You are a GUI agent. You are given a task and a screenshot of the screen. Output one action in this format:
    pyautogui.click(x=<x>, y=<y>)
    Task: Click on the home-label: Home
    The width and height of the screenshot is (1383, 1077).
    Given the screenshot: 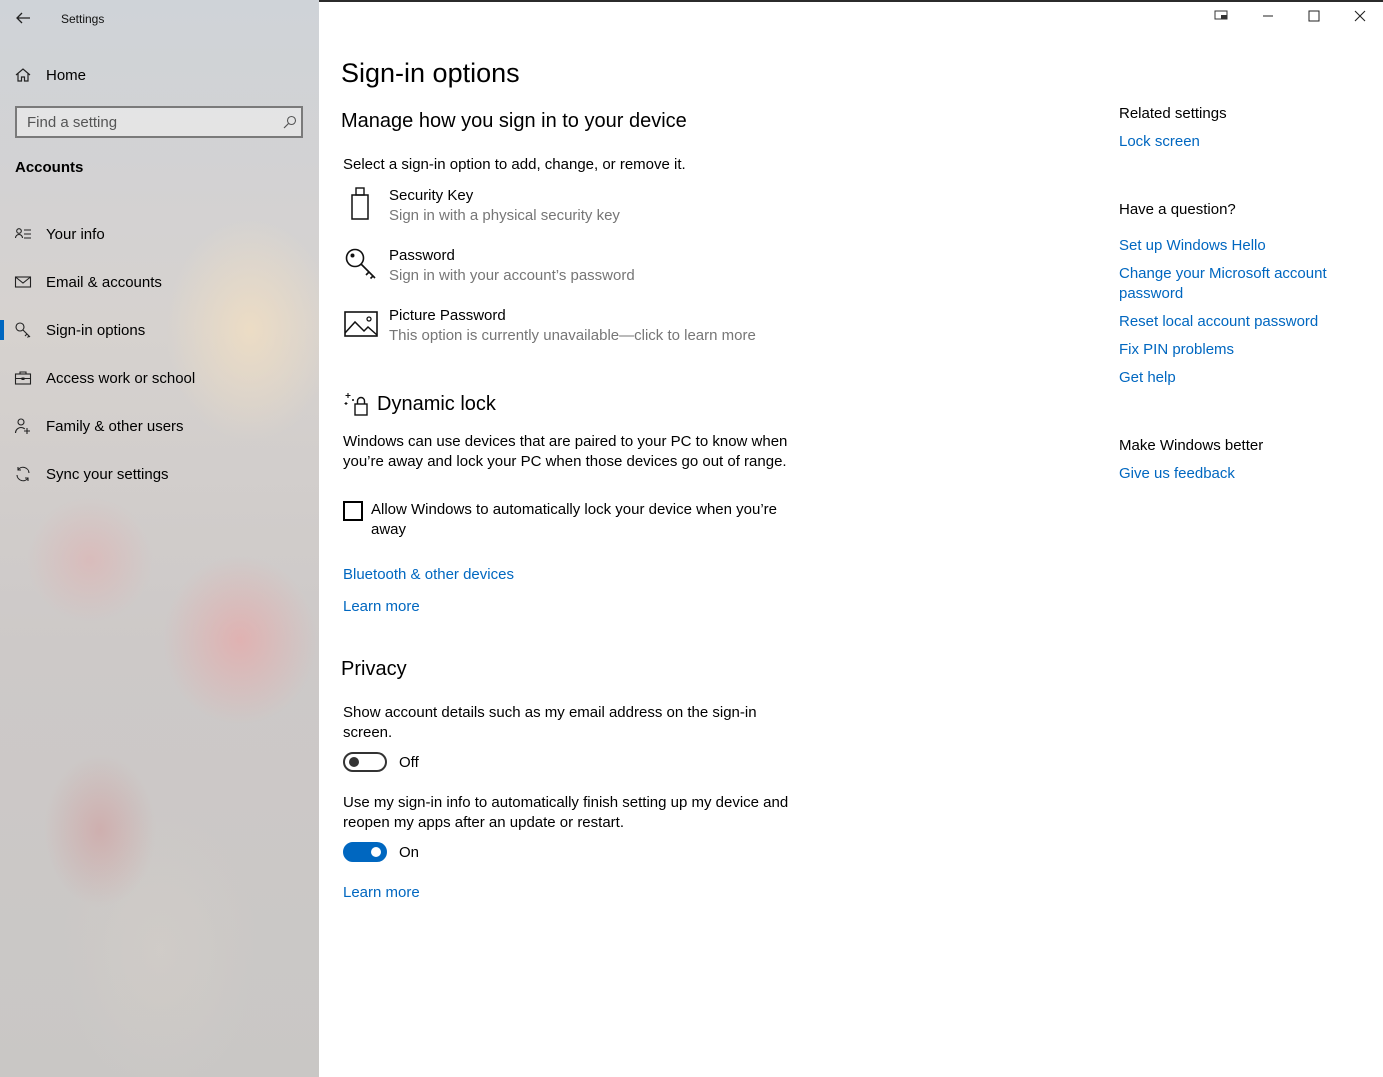 What is the action you would take?
    pyautogui.click(x=66, y=75)
    